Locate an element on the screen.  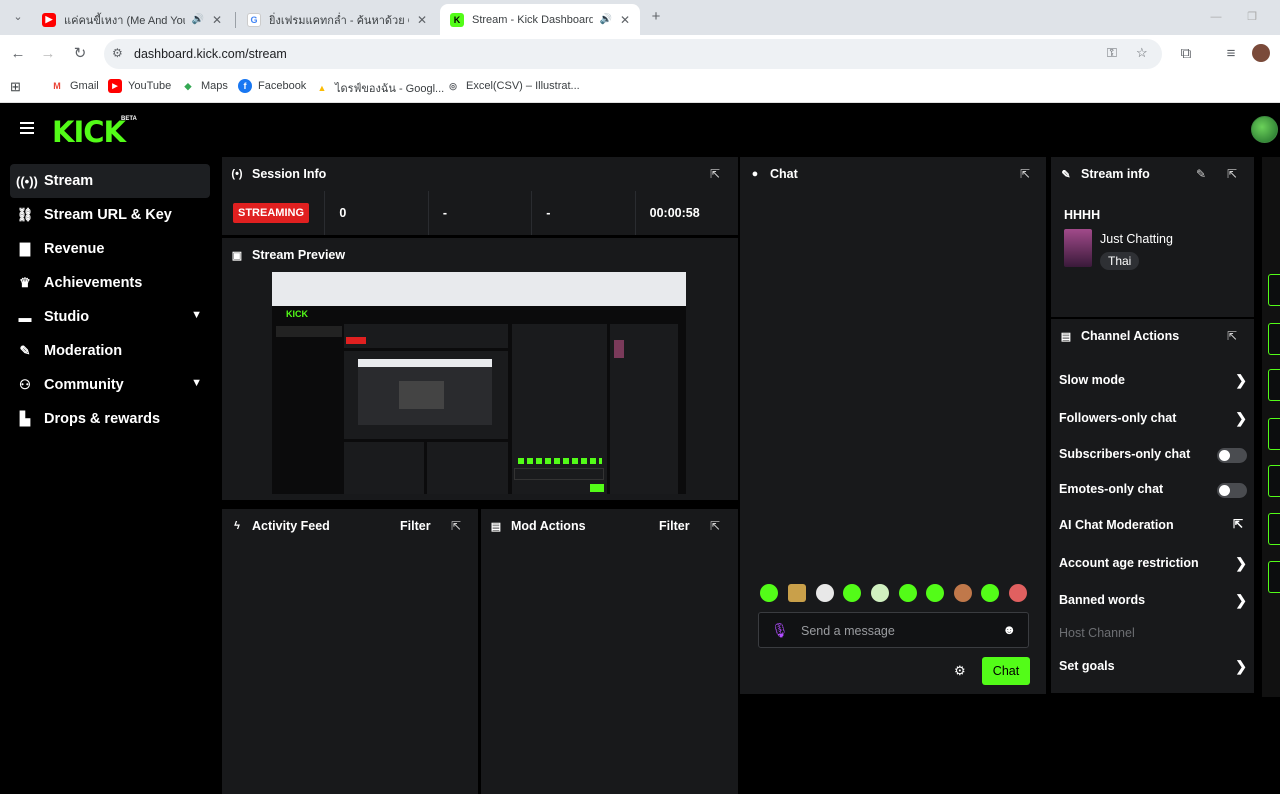
sidebar-item-moderation: ✎ Moderation is located at coordinates (110, 351).